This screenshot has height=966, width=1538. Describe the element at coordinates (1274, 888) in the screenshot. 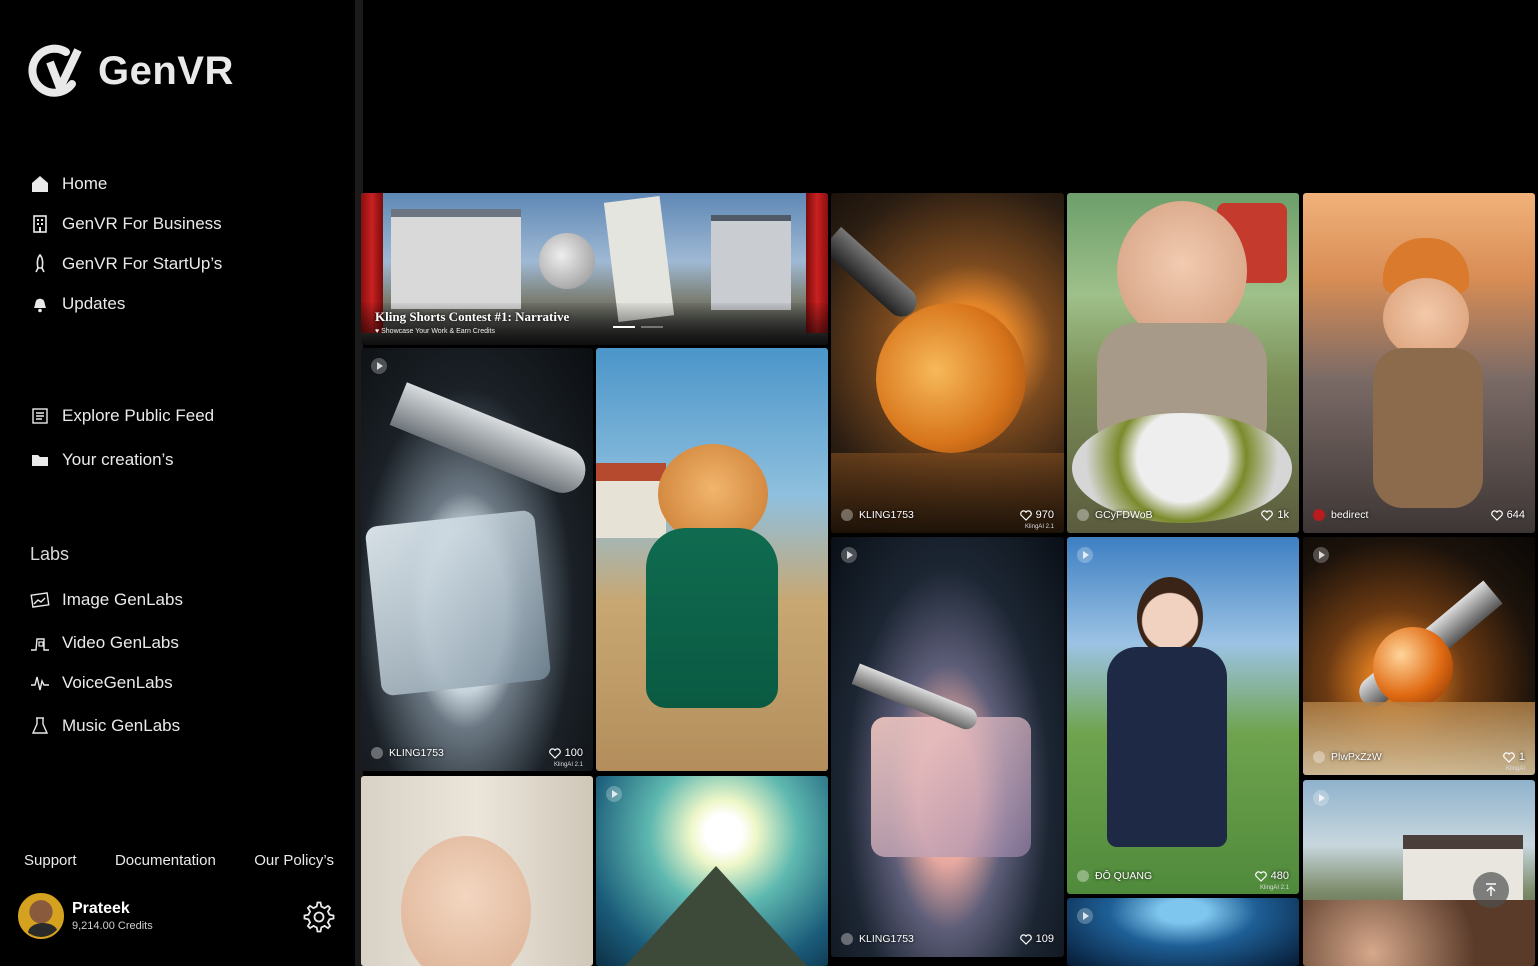

I see `model-badge: KlingAI 2.1` at that location.